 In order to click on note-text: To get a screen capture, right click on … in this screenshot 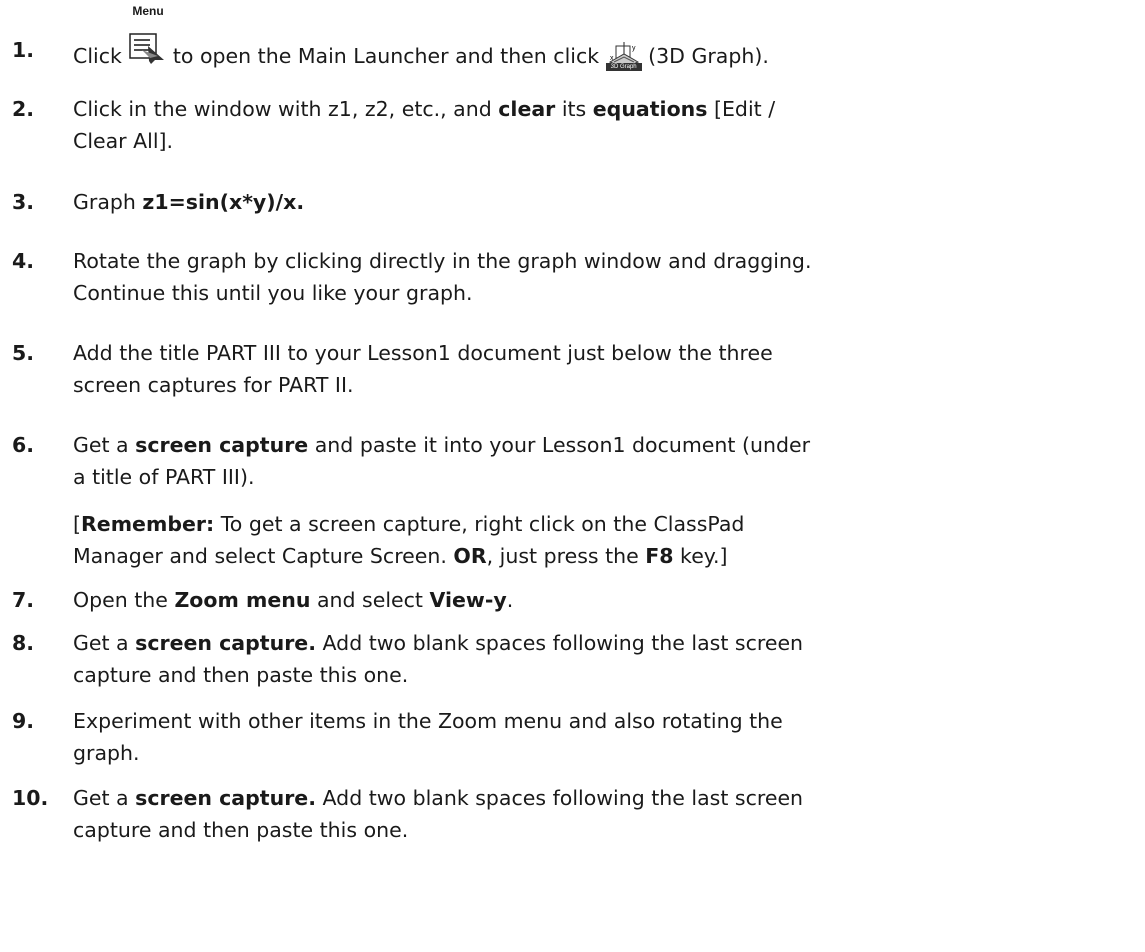, I will do `click(479, 524)`.